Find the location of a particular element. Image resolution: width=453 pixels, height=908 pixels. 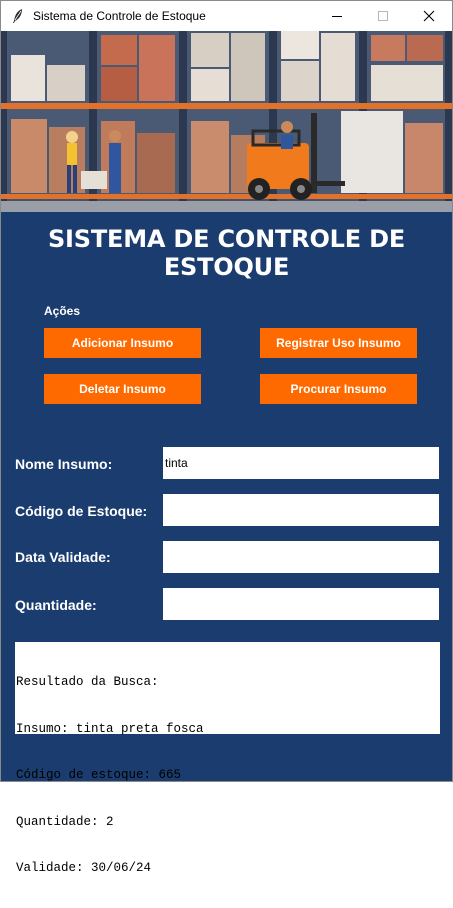

maximize-button is located at coordinates (383, 16).